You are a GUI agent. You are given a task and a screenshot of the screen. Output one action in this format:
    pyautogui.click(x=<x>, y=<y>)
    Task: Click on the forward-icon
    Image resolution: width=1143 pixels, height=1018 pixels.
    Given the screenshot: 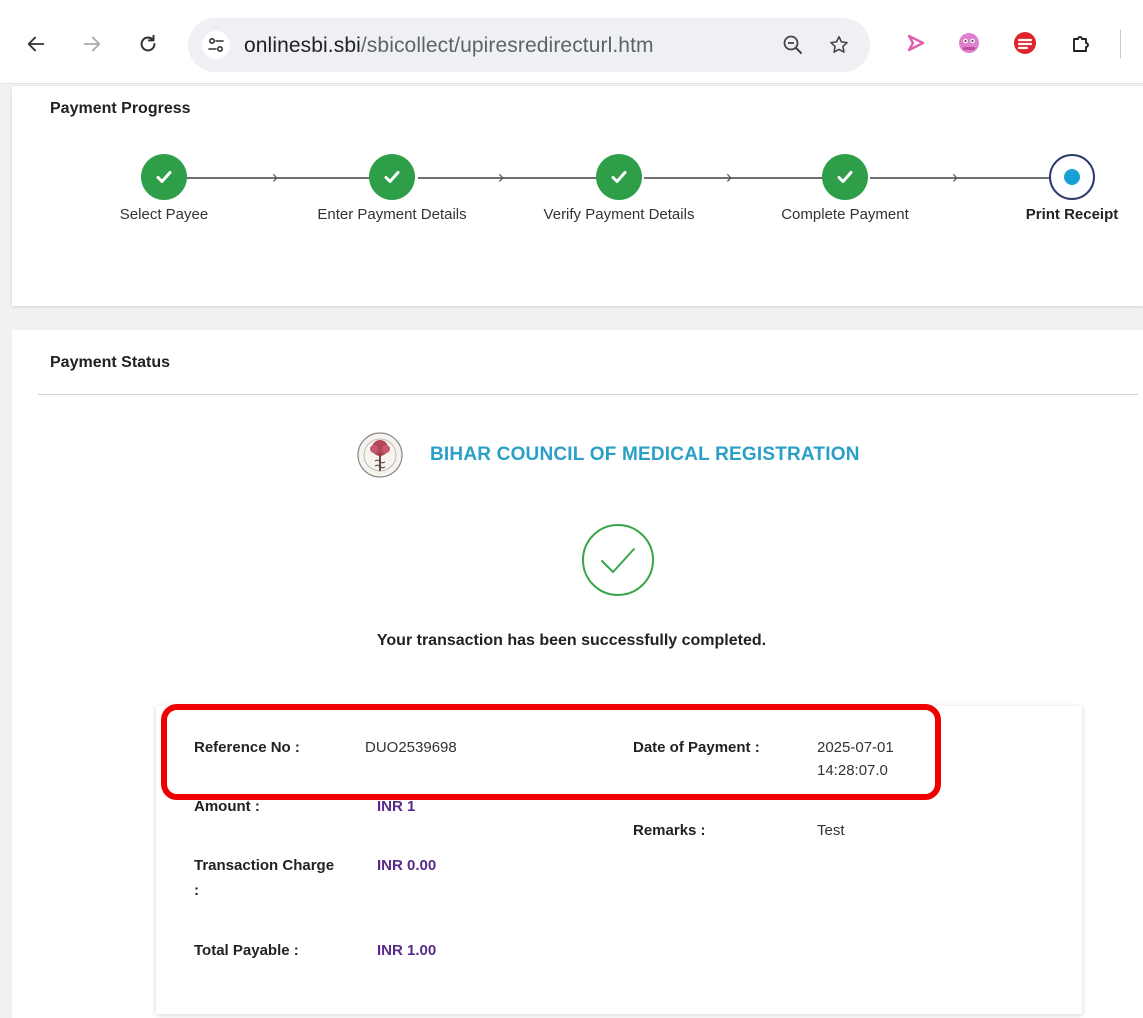 What is the action you would take?
    pyautogui.click(x=92, y=44)
    